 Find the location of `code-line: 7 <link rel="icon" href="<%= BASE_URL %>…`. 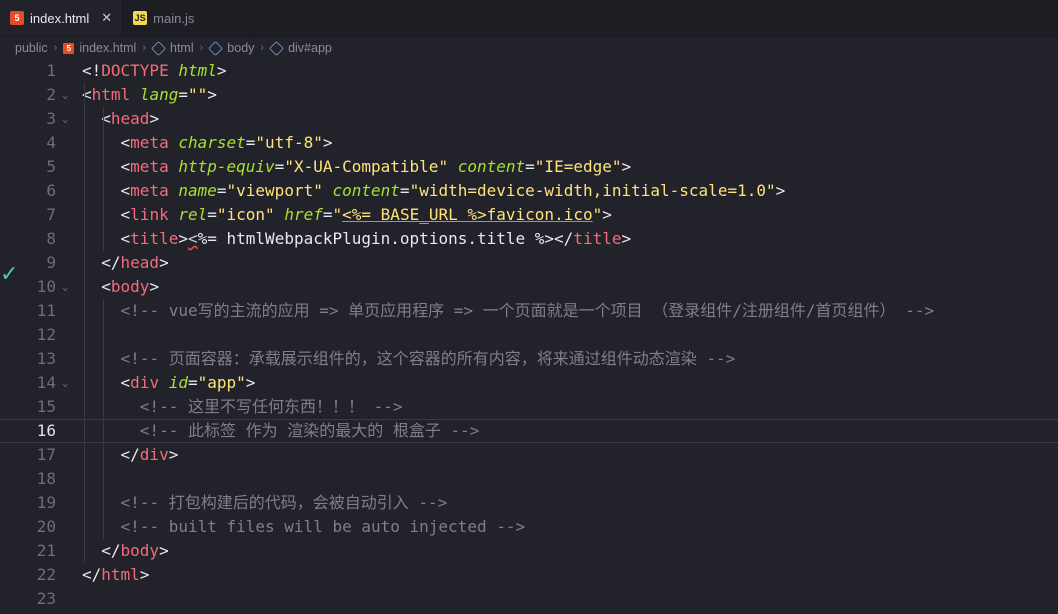

code-line: 7 <link rel="icon" href="<%= BASE_URL %>… is located at coordinates (529, 215).